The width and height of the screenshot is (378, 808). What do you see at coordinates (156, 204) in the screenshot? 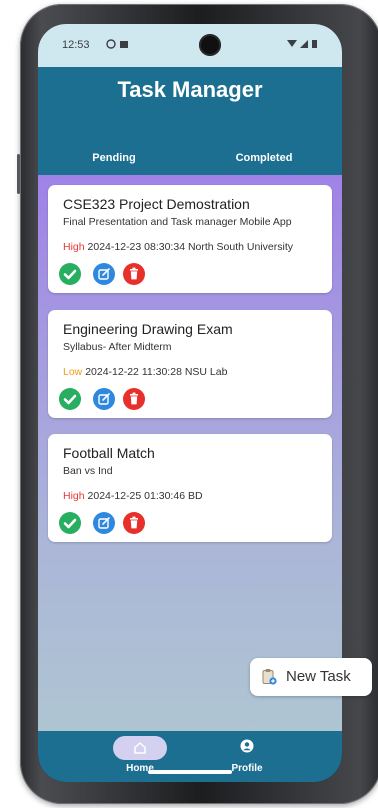
I see `task-title: CSE323 Project Demostration` at bounding box center [156, 204].